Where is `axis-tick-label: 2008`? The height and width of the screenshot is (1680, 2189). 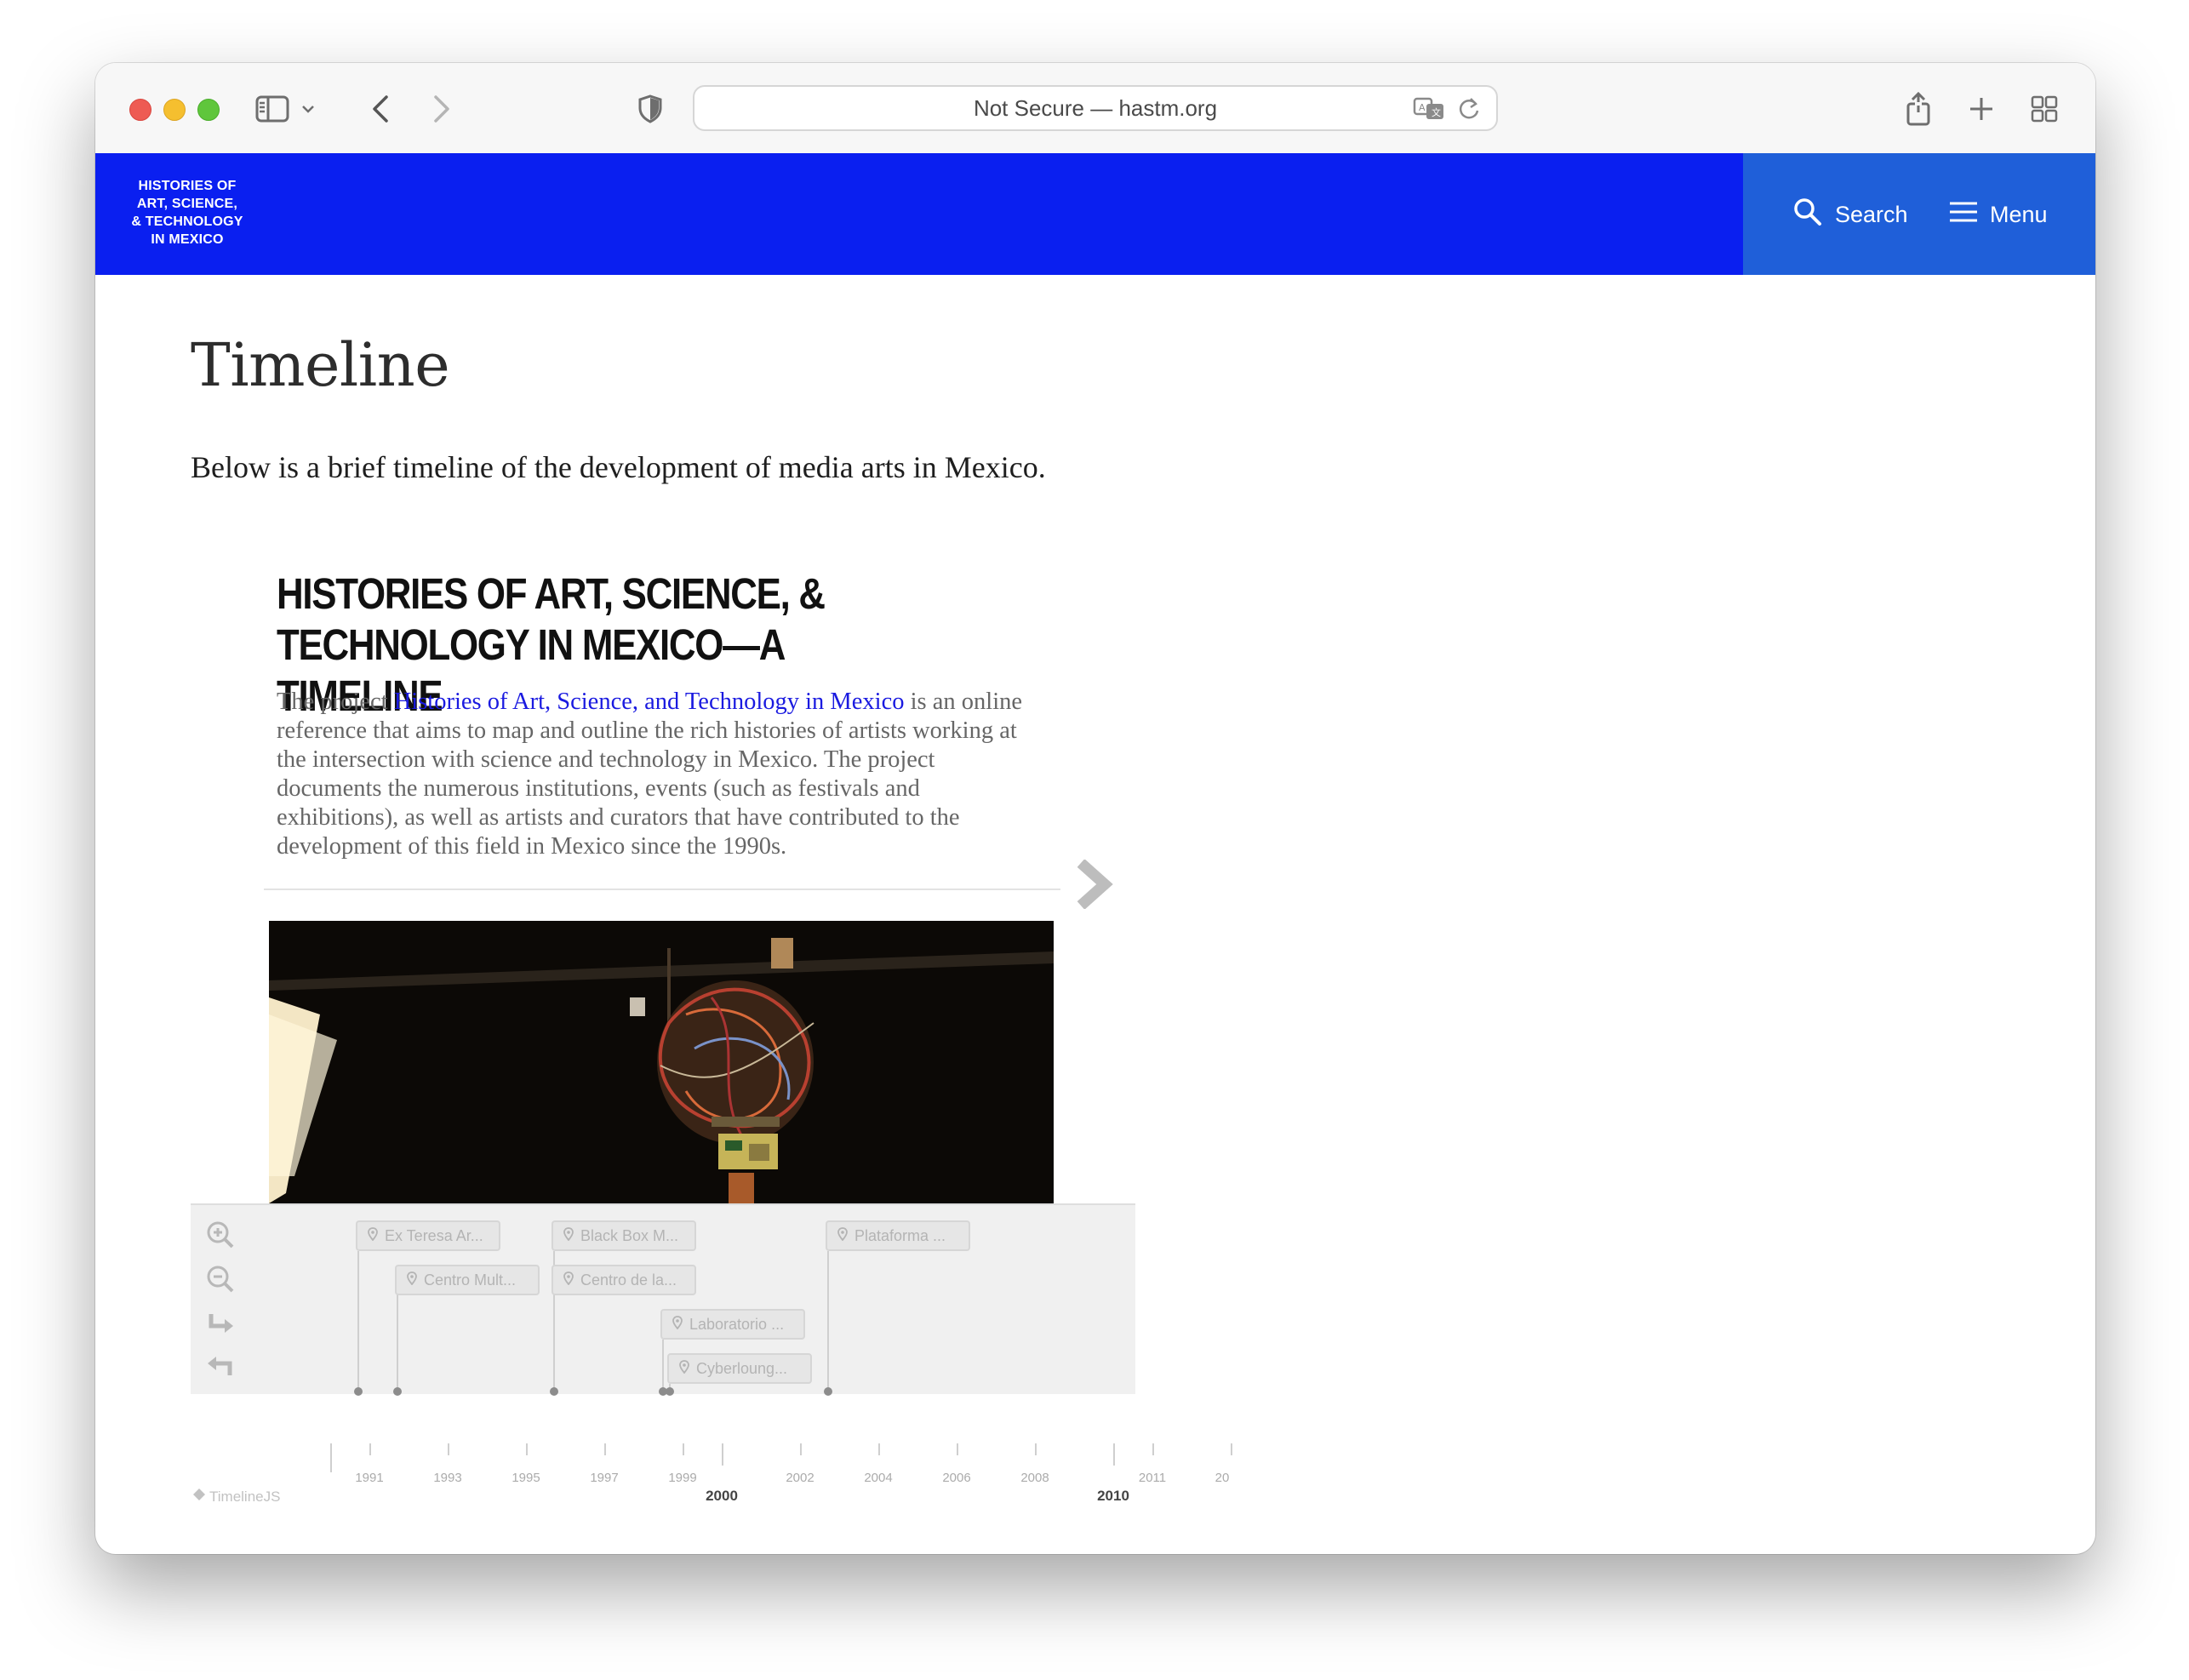 axis-tick-label: 2008 is located at coordinates (1034, 1478).